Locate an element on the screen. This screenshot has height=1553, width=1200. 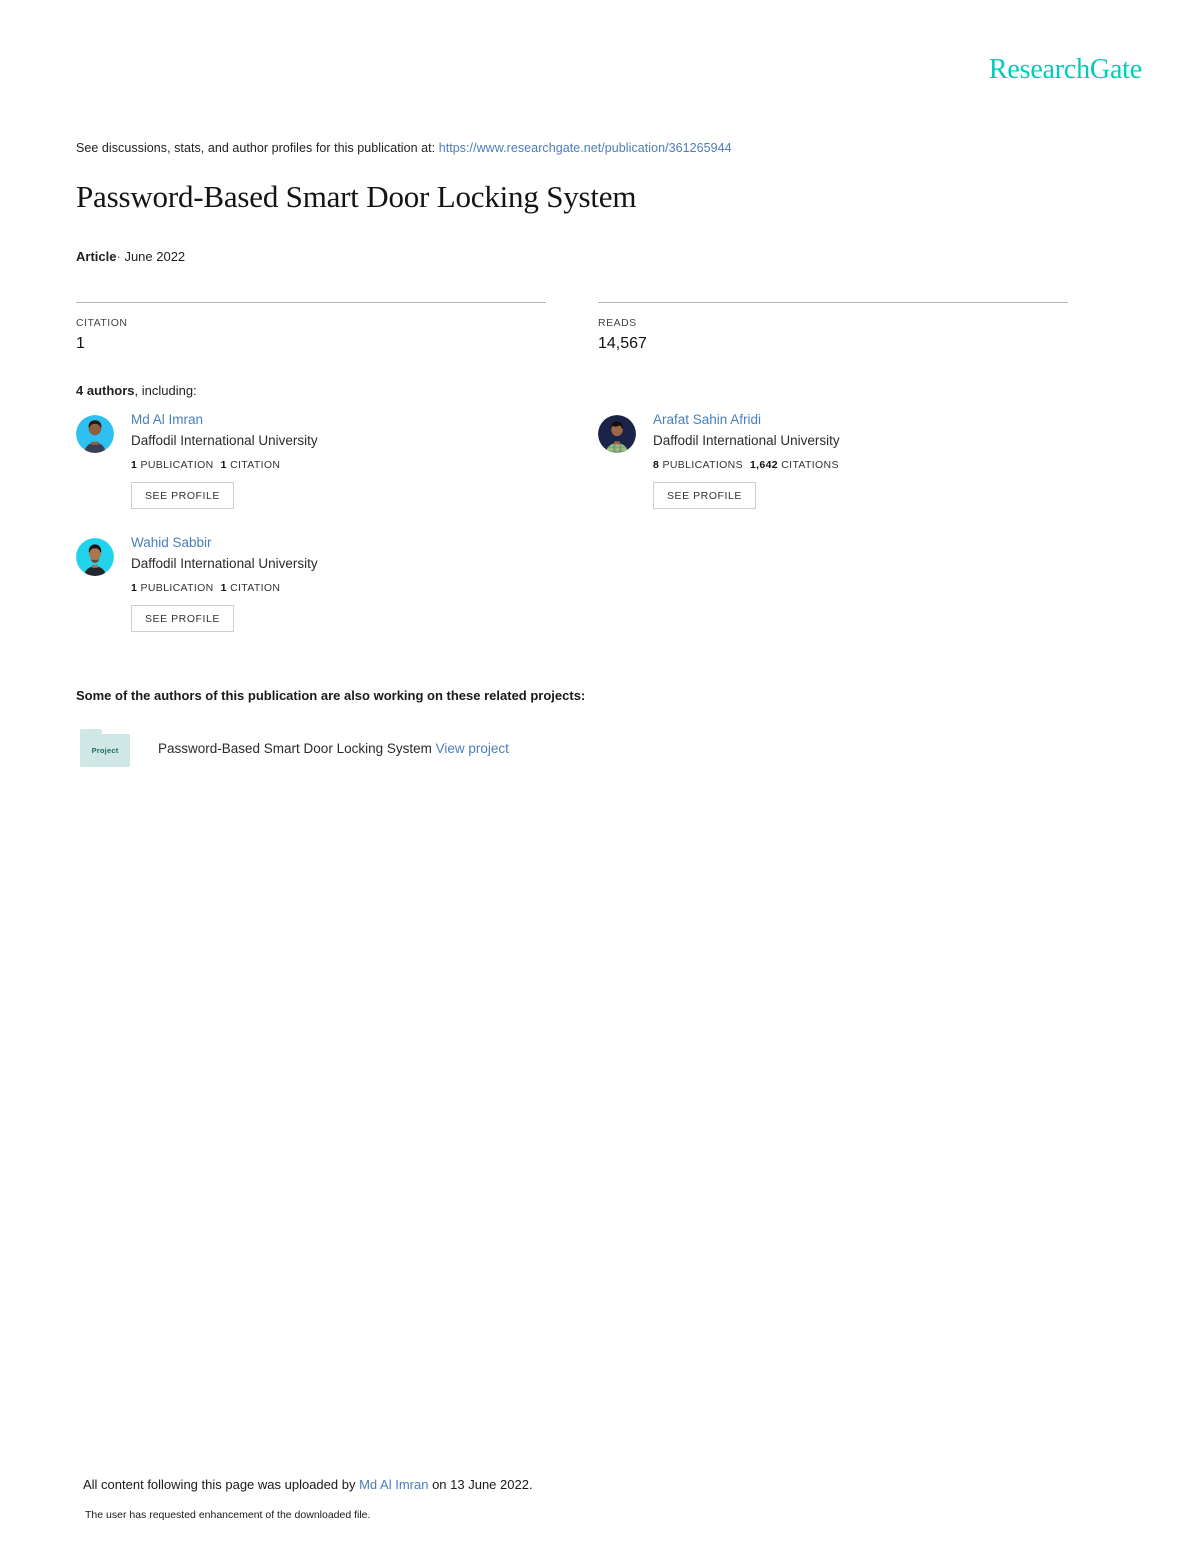
author-name-link: Wahid Sabbir is located at coordinates (224, 543).